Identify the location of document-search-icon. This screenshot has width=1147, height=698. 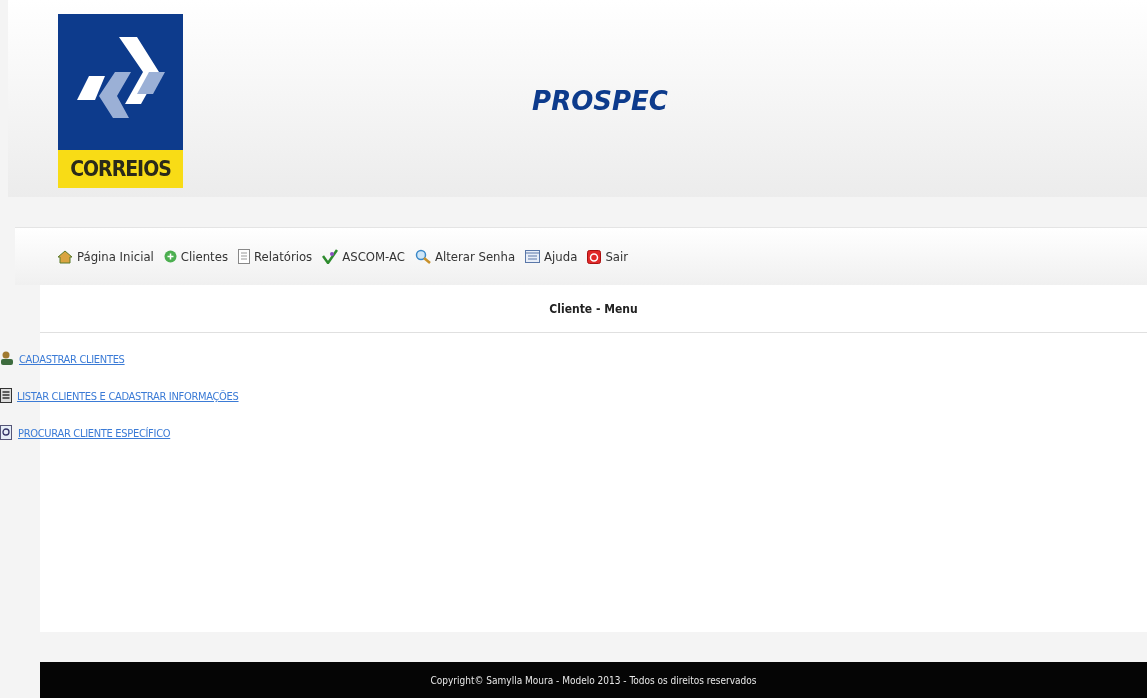
(6, 432).